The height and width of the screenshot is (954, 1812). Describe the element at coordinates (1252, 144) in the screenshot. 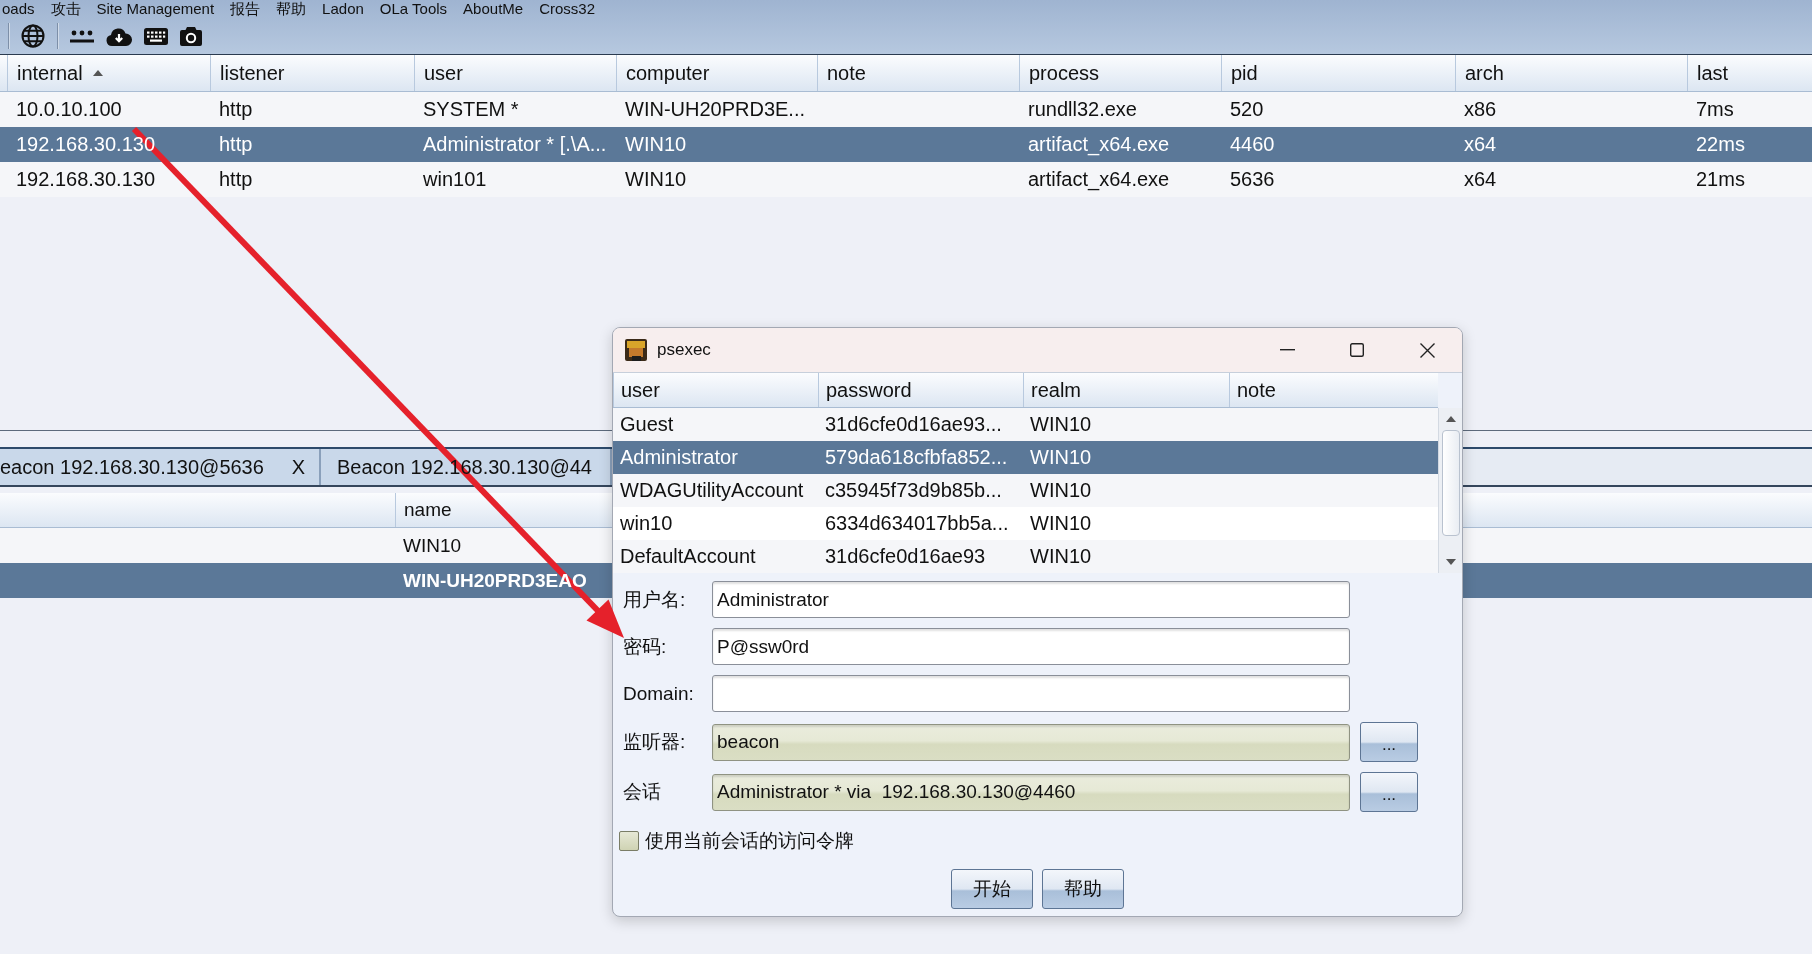

I see `table-cell-text: 4460` at that location.